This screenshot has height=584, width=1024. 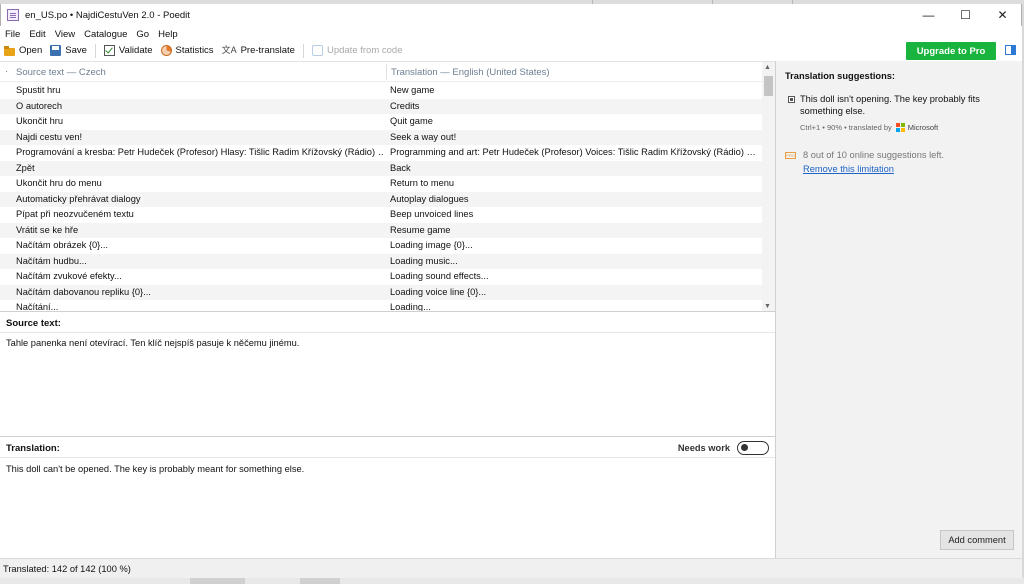 I want to click on translation-column-header: Translation — English (United States), so click(x=470, y=72).